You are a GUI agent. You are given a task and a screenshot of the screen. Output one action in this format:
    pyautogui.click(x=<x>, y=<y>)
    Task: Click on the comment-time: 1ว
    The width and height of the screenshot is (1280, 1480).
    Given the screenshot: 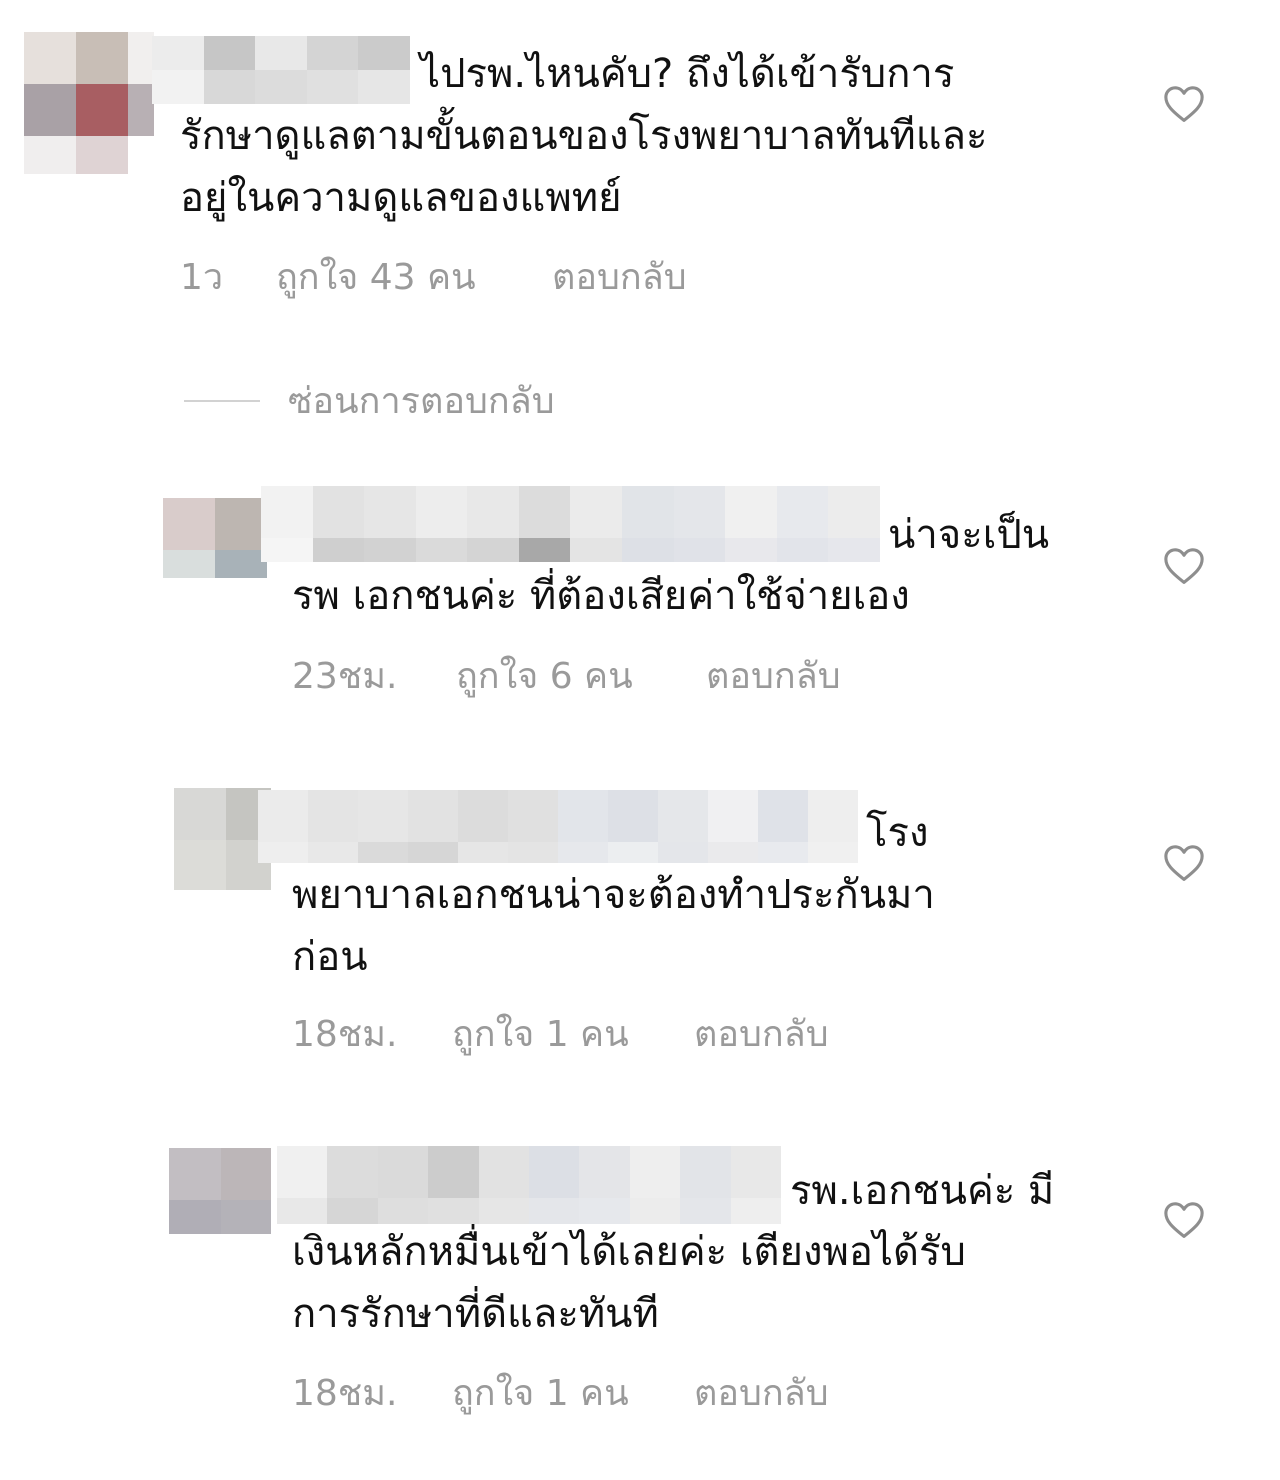 What is the action you would take?
    pyautogui.click(x=202, y=277)
    